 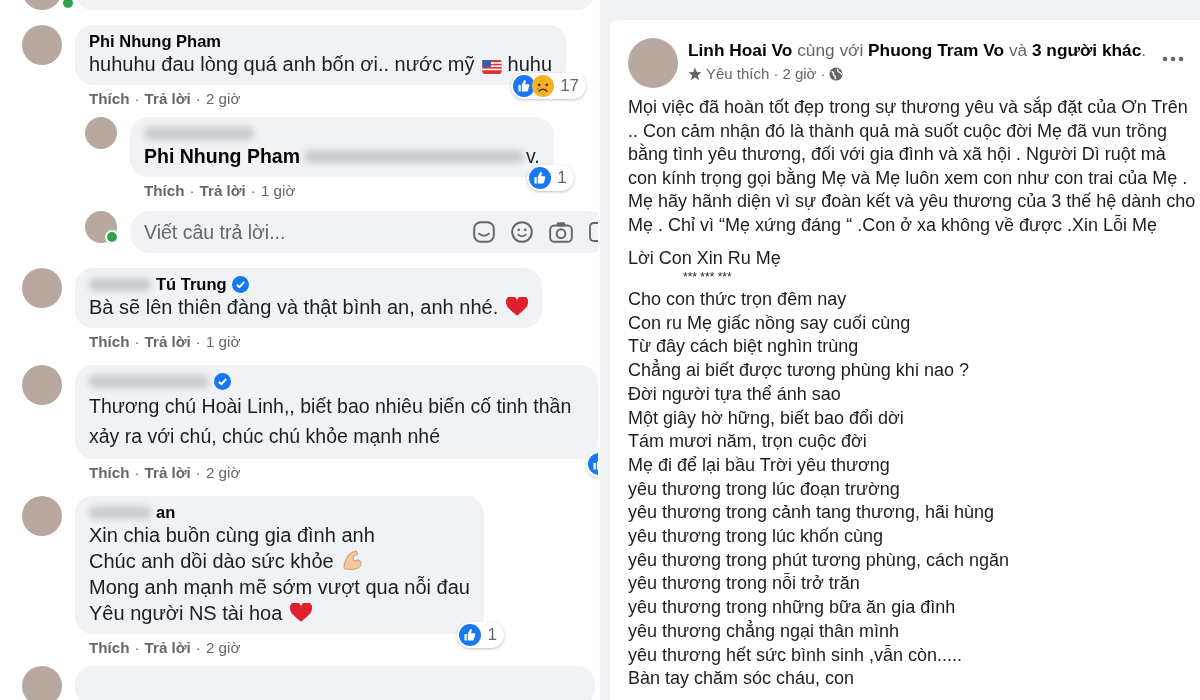 What do you see at coordinates (561, 232) in the screenshot?
I see `camera-icon` at bounding box center [561, 232].